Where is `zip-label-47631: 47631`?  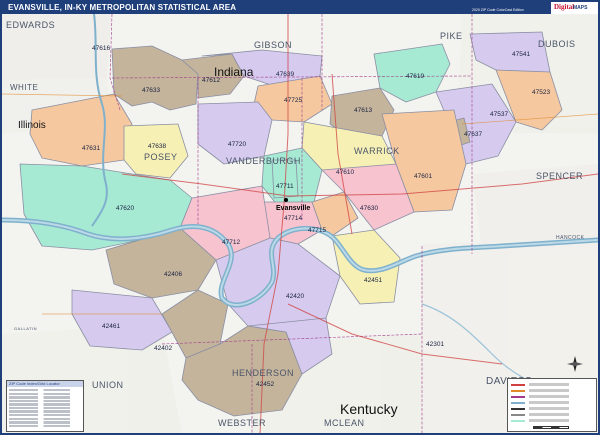 zip-label-47631: 47631 is located at coordinates (91, 148).